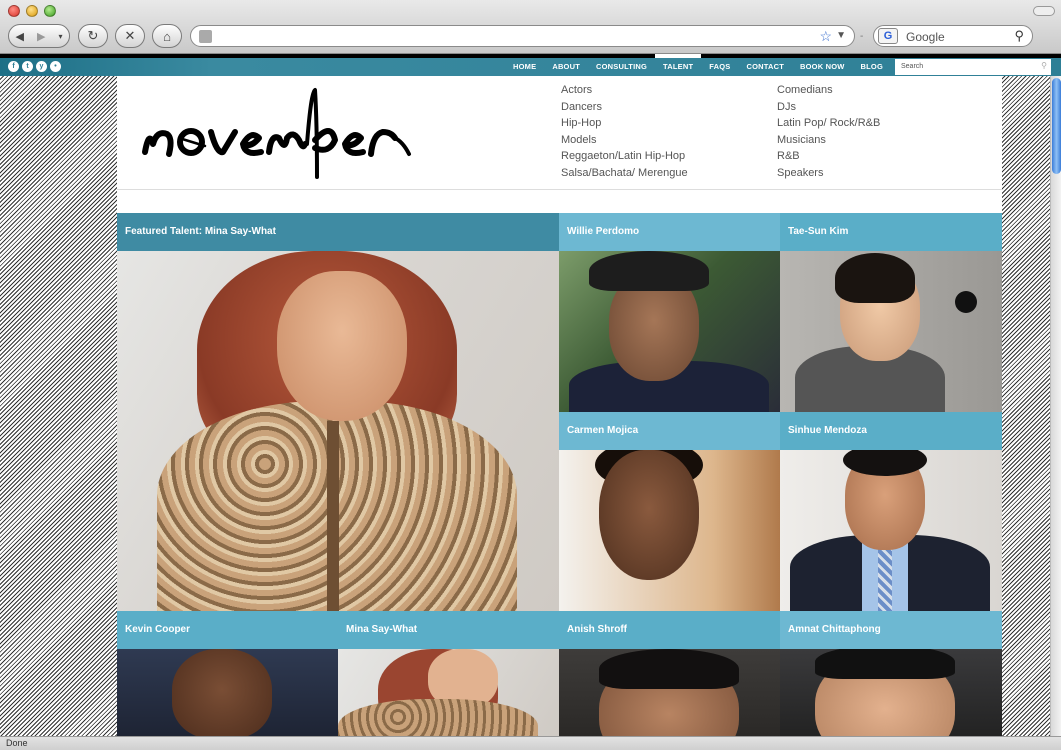 Image resolution: width=1061 pixels, height=750 pixels. I want to click on minimize-window-button, so click(32, 11).